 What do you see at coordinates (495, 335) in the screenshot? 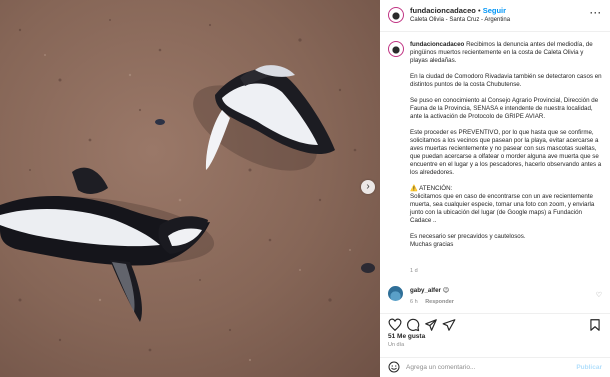
I see `post-actions: 51 Me gusta Un día` at bounding box center [495, 335].